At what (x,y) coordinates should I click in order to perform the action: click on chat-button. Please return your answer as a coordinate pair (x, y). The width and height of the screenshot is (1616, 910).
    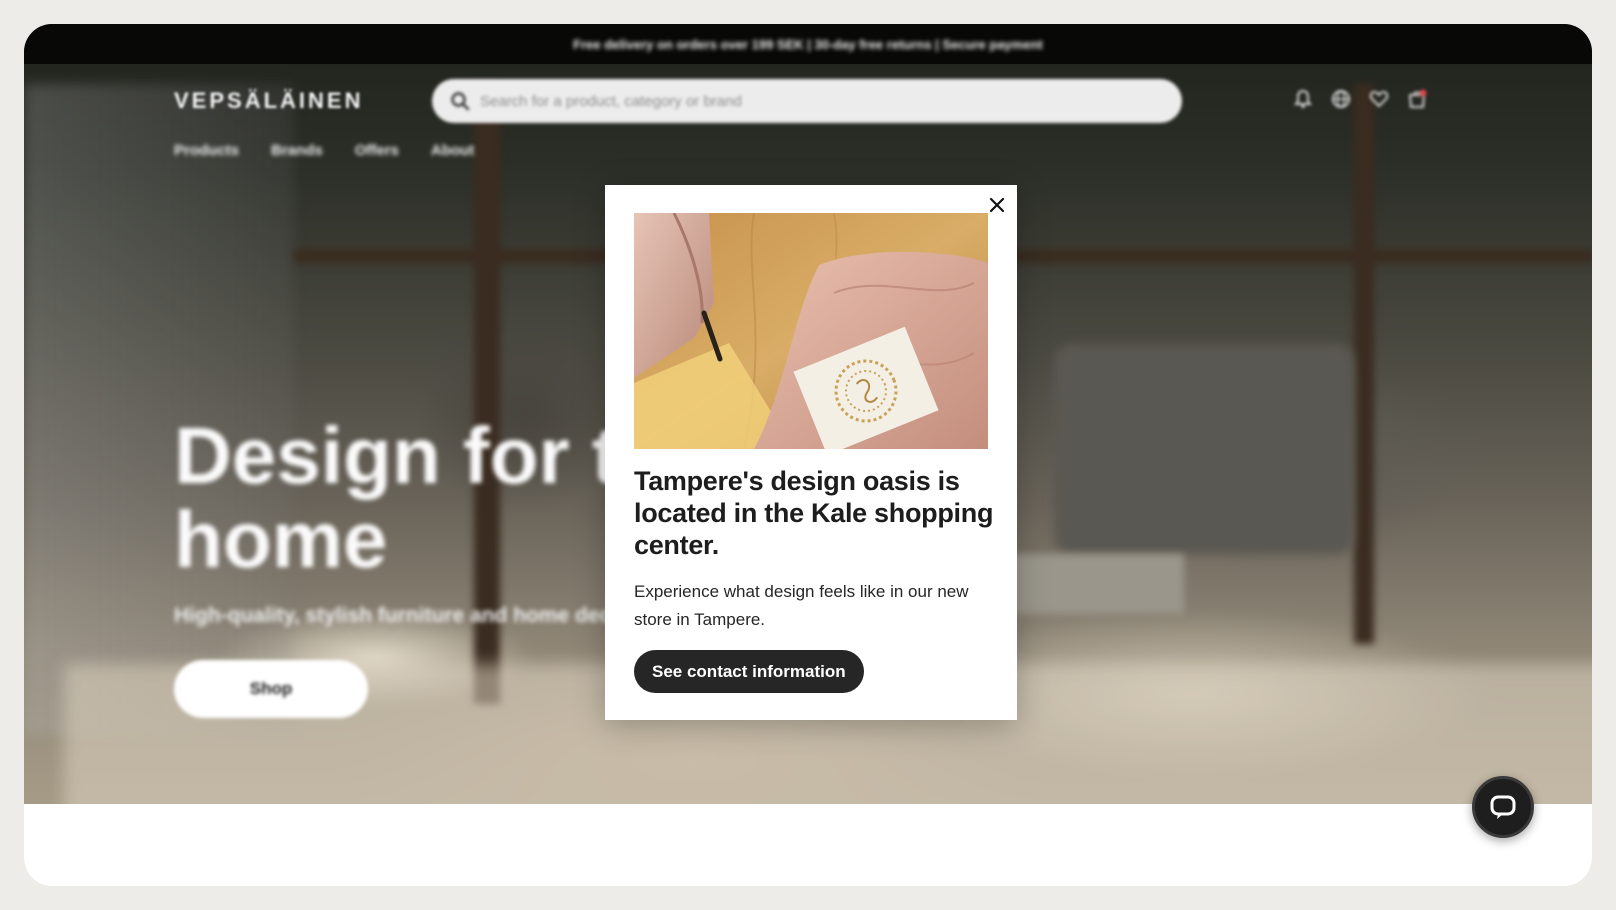
    Looking at the image, I should click on (1503, 807).